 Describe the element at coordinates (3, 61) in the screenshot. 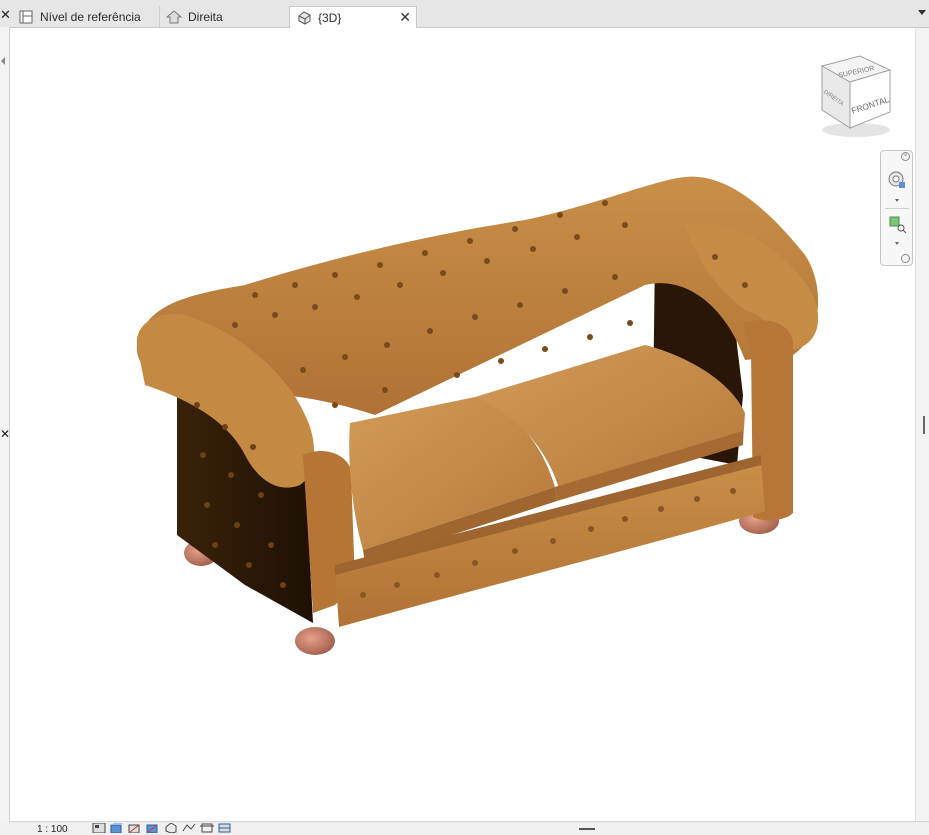

I see `panel-arrow-icon` at that location.